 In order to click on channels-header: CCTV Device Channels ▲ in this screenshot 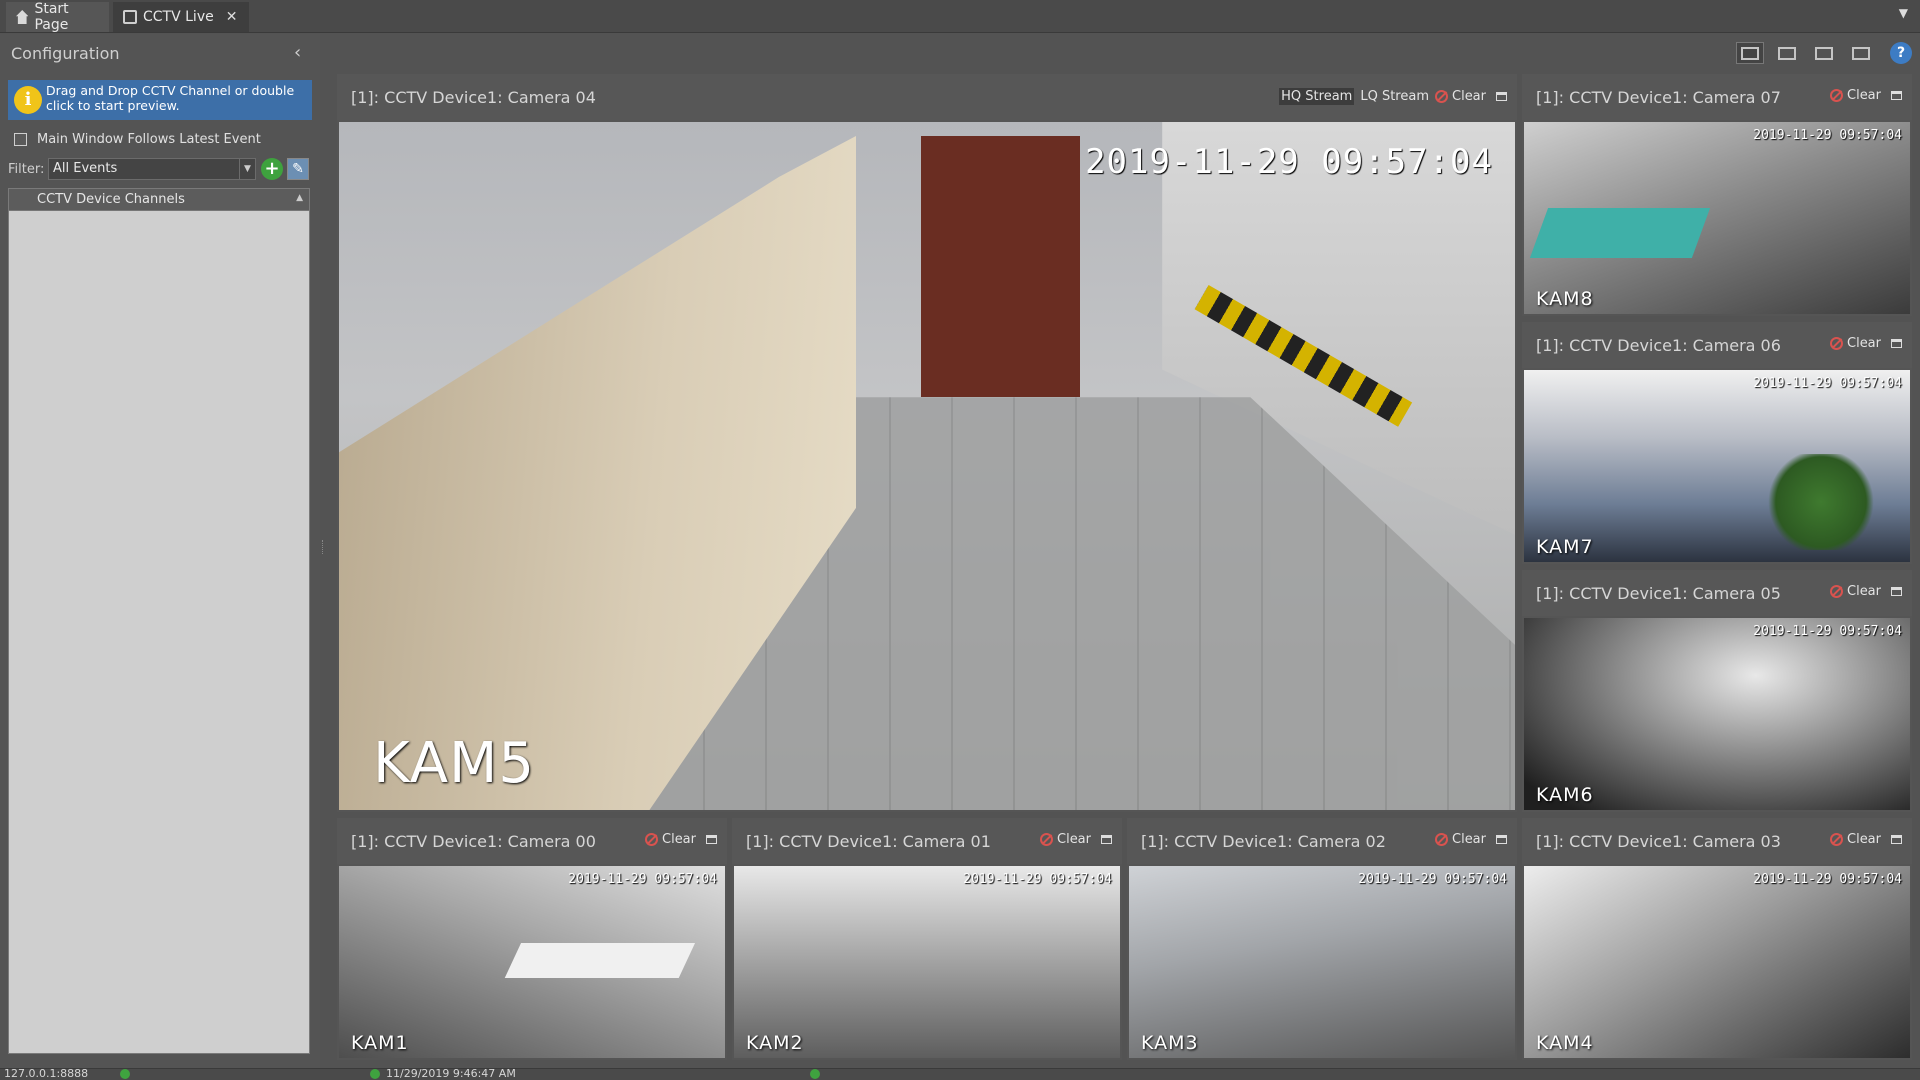, I will do `click(159, 200)`.